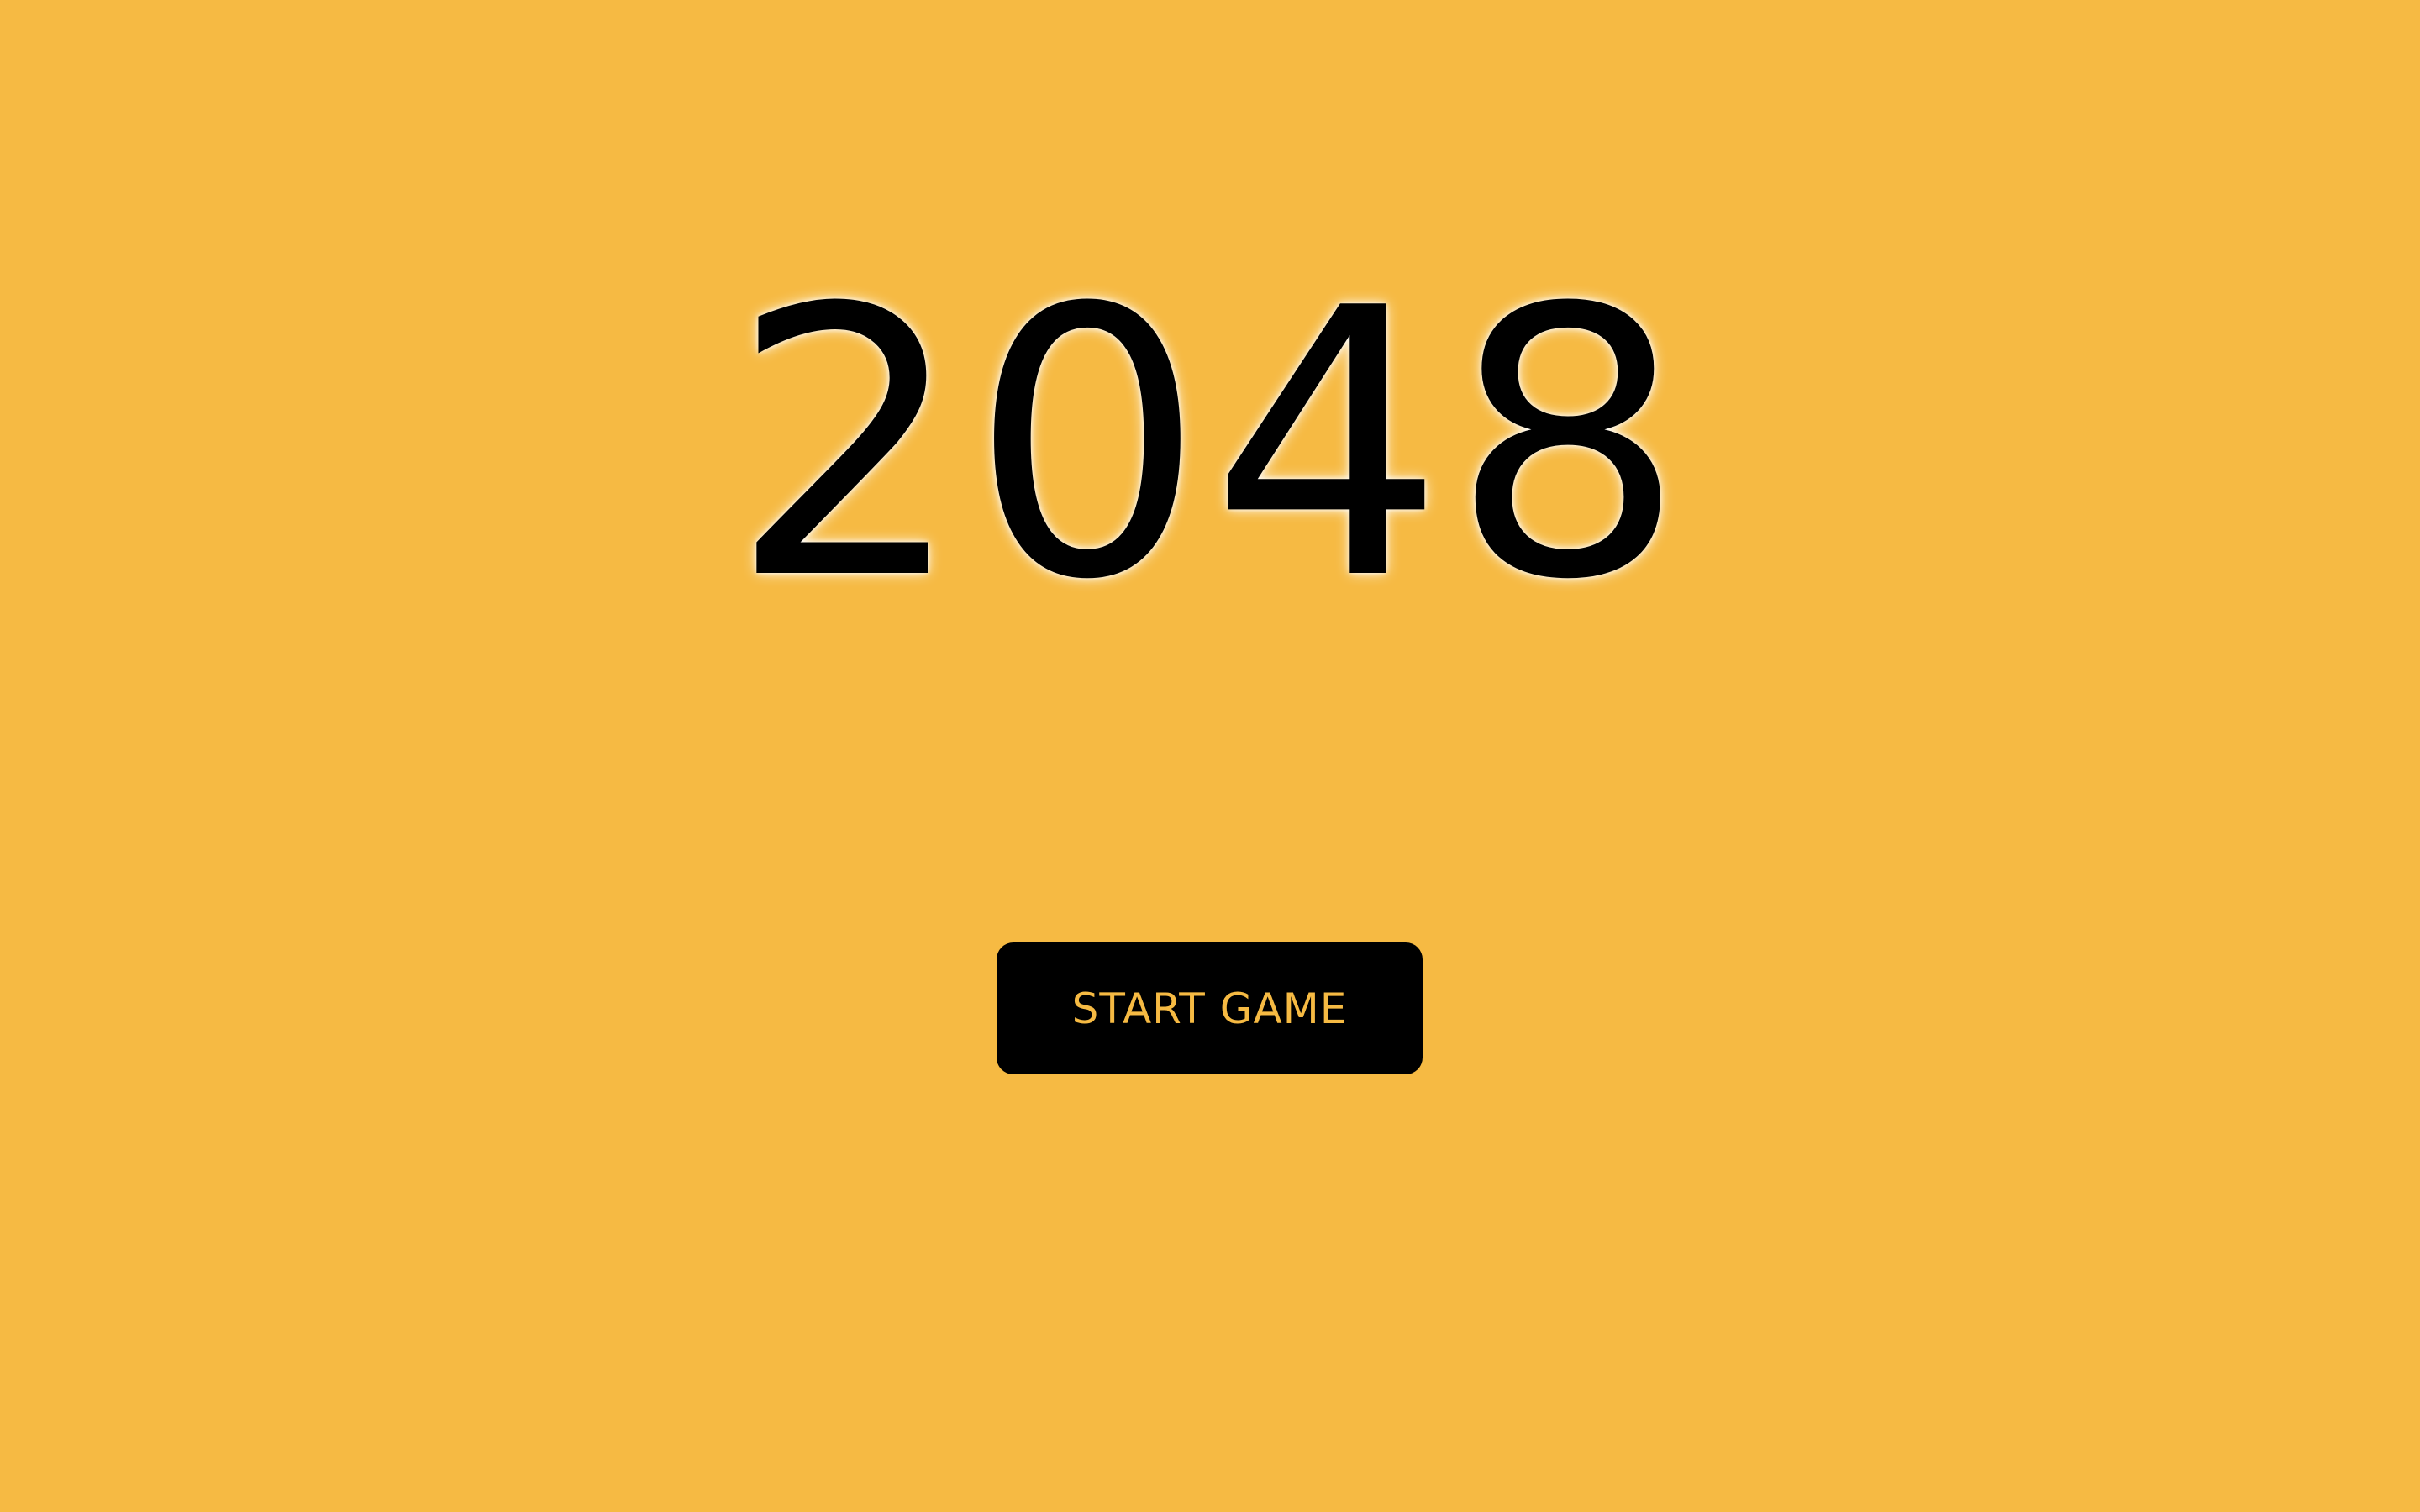 Image resolution: width=2420 pixels, height=1512 pixels. I want to click on start-game-button: START GAME, so click(1210, 1008).